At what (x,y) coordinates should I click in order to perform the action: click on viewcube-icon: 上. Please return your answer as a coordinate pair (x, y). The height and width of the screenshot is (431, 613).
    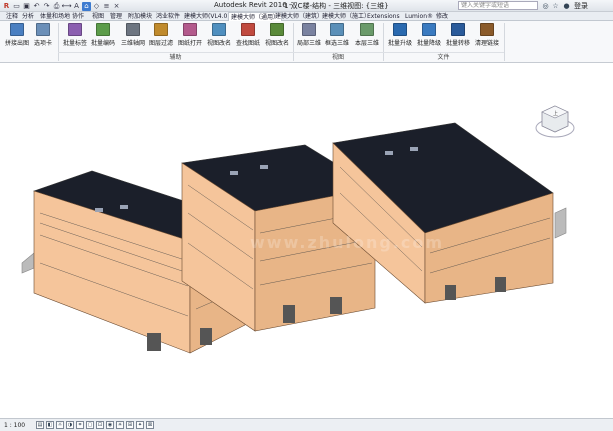
    Looking at the image, I should click on (555, 121).